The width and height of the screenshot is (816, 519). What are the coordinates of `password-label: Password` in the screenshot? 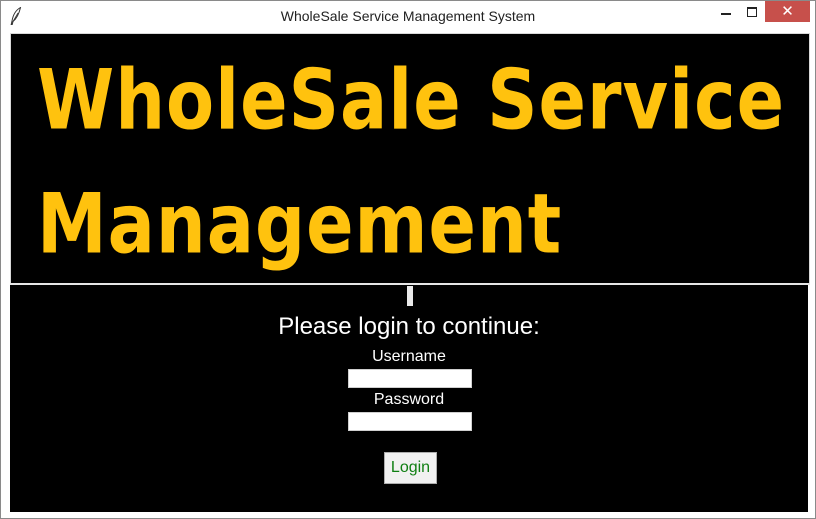 It's located at (409, 399).